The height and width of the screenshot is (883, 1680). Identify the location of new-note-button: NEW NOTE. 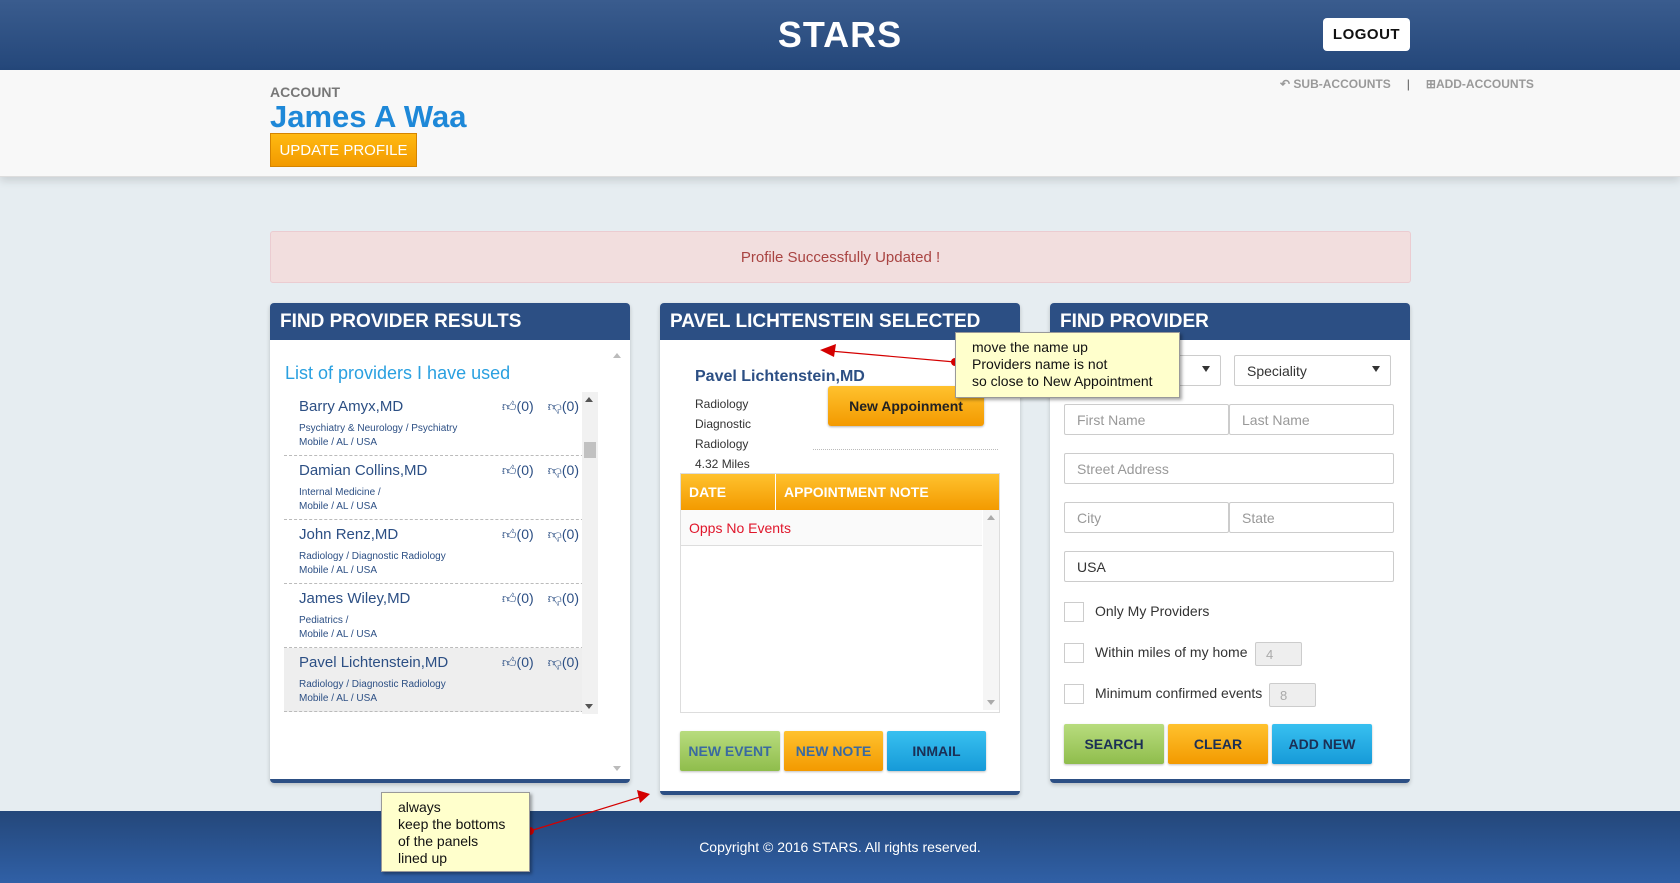
(833, 751).